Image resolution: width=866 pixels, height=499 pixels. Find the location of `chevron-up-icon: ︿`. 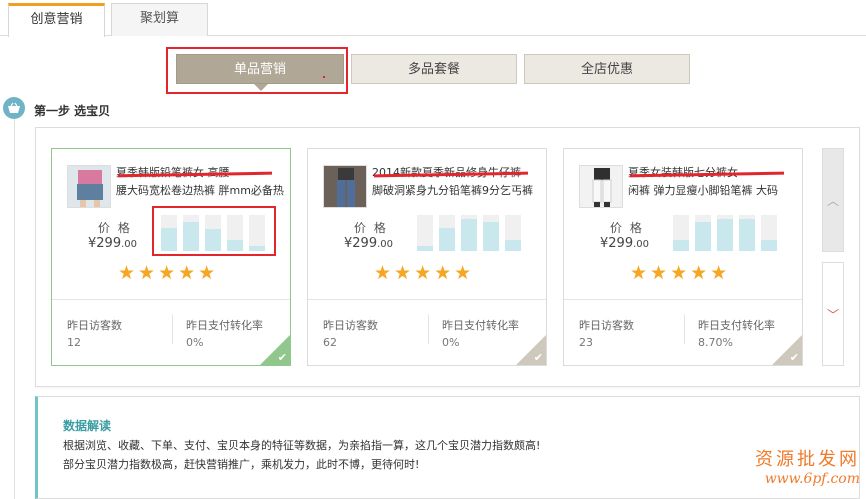

chevron-up-icon: ︿ is located at coordinates (832, 201).